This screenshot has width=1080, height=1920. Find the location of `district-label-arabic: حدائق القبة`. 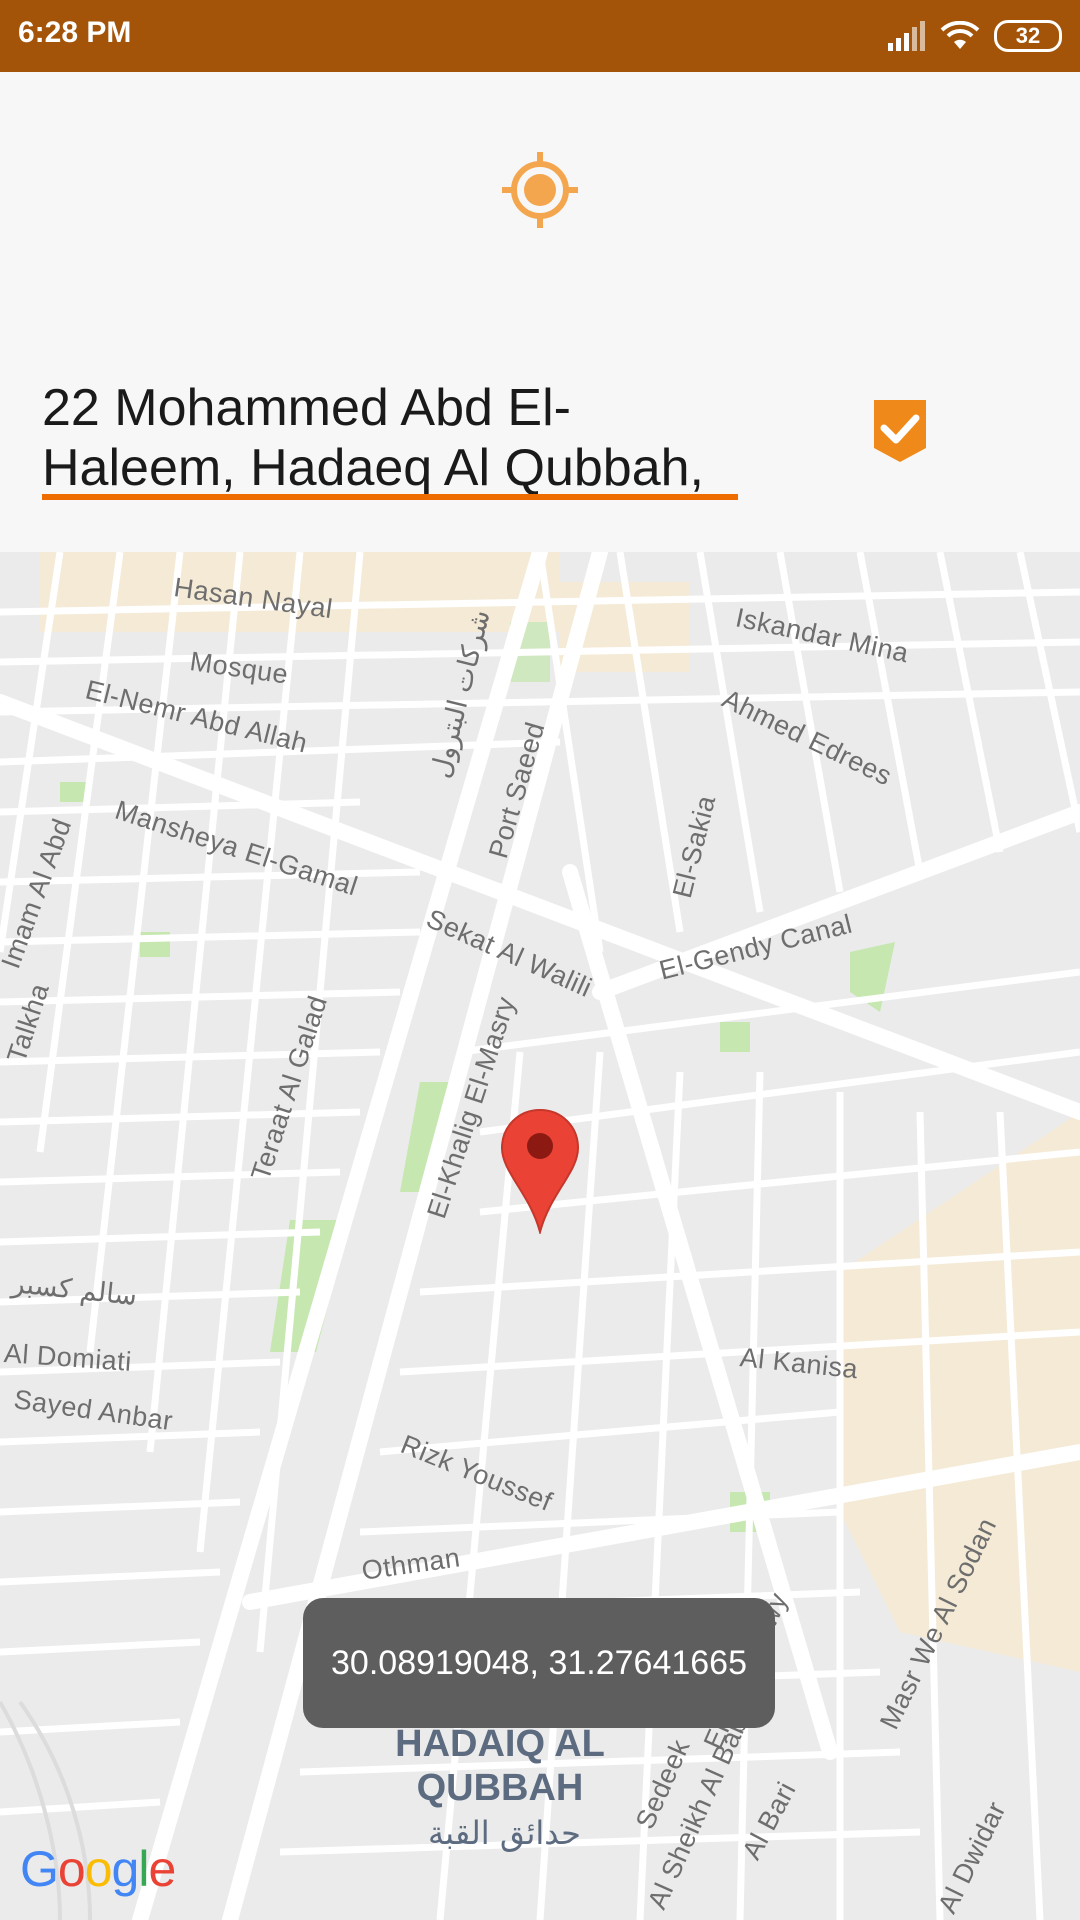

district-label-arabic: حدائق القبة is located at coordinates (504, 1833).